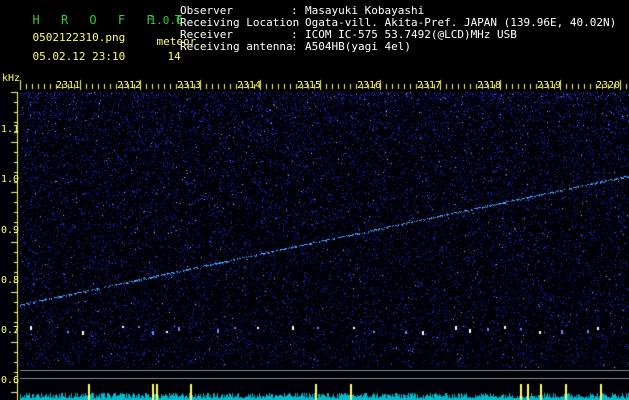 The image size is (629, 400). I want to click on file-timestamp: 05.02.12 23:10, so click(79, 56).